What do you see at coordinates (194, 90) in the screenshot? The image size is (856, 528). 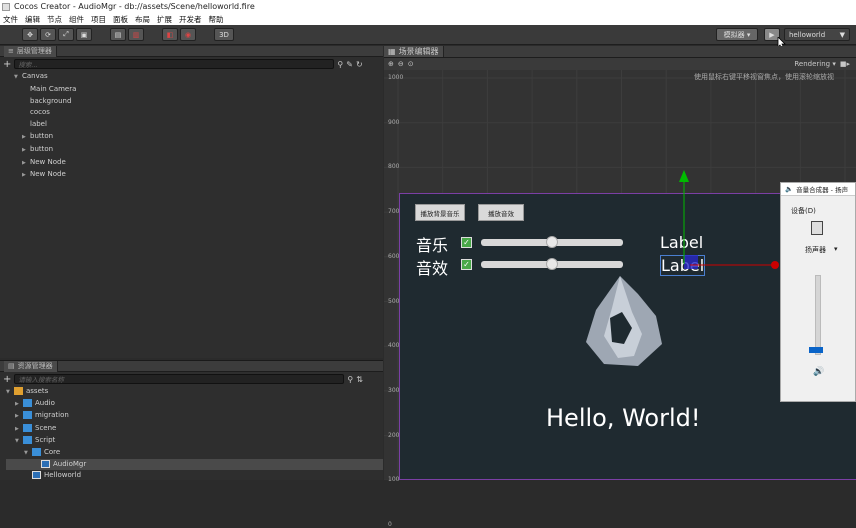 I see `hierarchy-node: Main Camera` at bounding box center [194, 90].